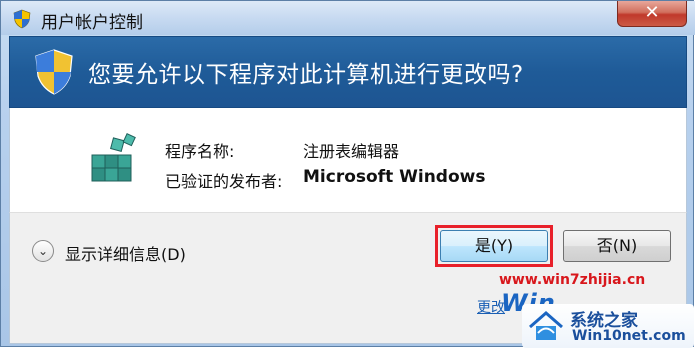 The image size is (696, 349). What do you see at coordinates (546, 325) in the screenshot?
I see `house-logo-icon` at bounding box center [546, 325].